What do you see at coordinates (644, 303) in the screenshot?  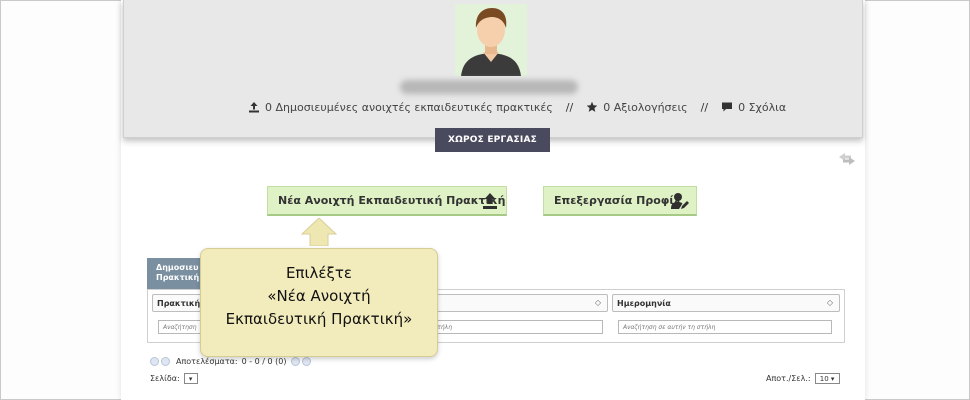 I see `column-header-label: Ημερομηνία` at bounding box center [644, 303].